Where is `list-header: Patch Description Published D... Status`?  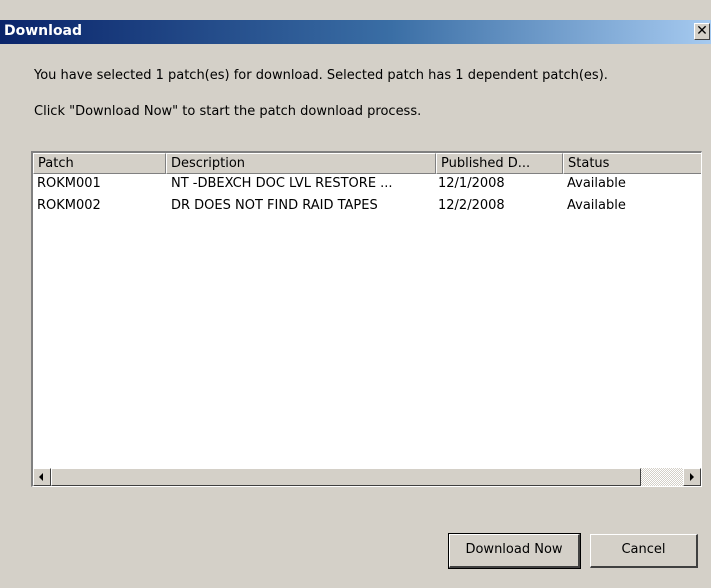
list-header: Patch Description Published D... Status is located at coordinates (367, 163).